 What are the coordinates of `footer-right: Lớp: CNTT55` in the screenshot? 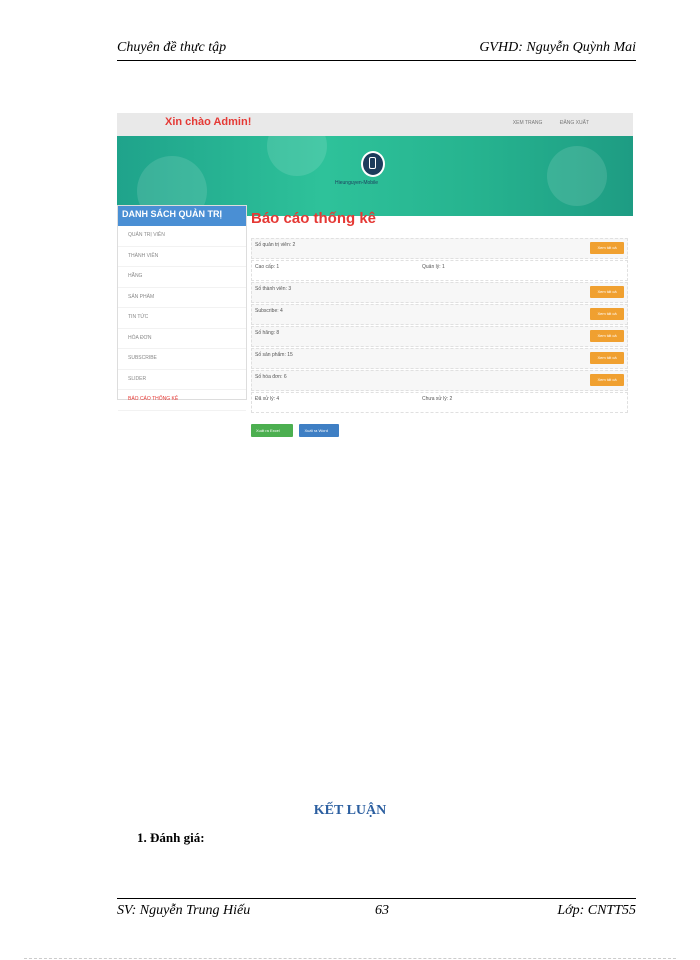 It's located at (596, 910).